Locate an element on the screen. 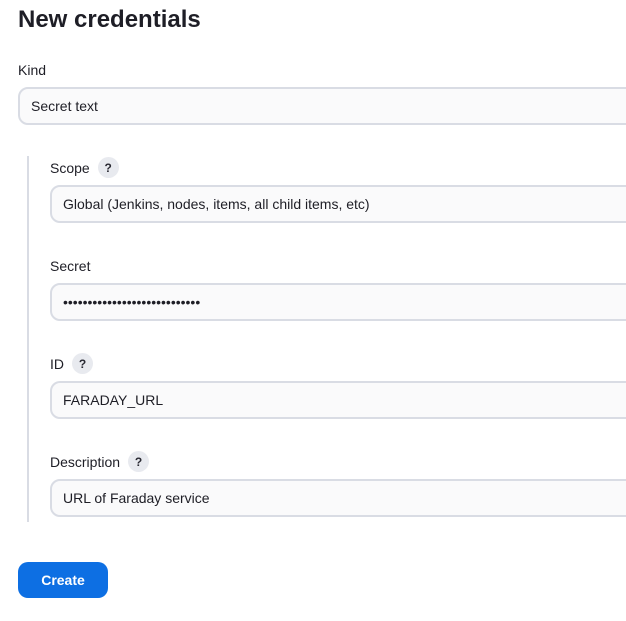  description-label-text: Description is located at coordinates (85, 461).